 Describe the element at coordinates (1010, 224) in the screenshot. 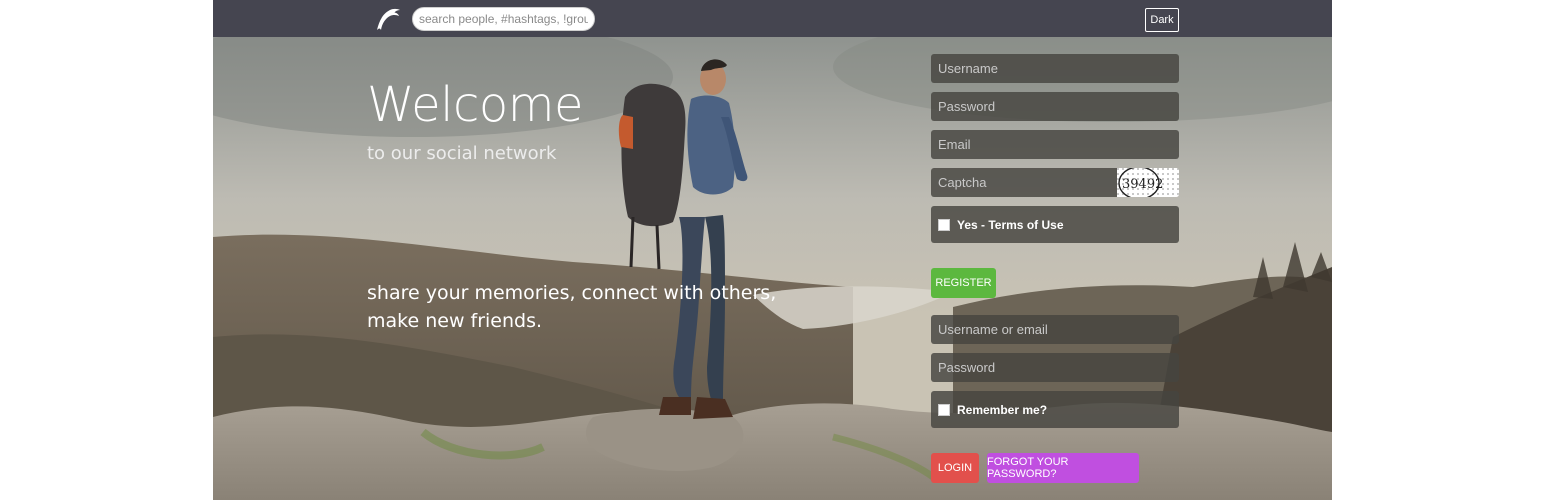

I see `terms-label: Yes - Terms of Use` at that location.